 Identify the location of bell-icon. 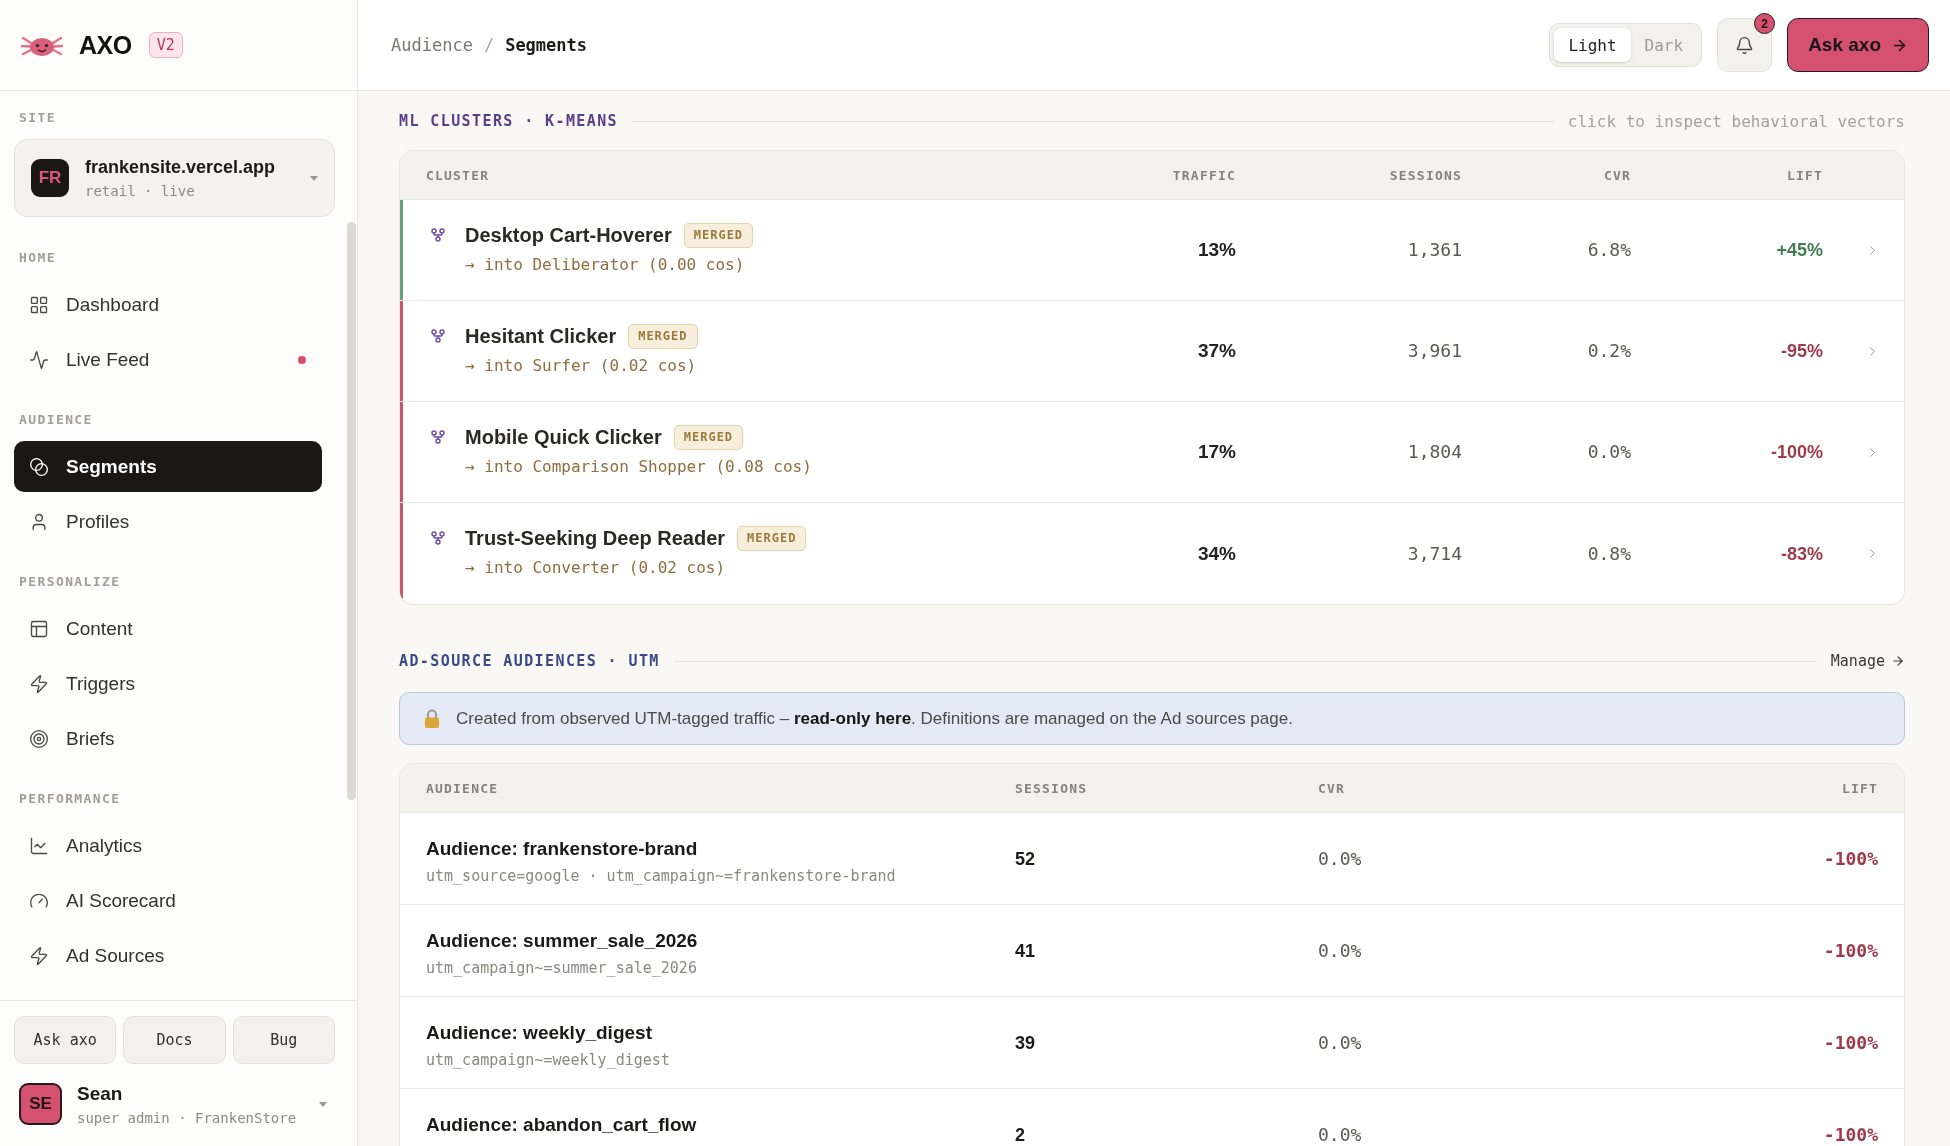
(1745, 45).